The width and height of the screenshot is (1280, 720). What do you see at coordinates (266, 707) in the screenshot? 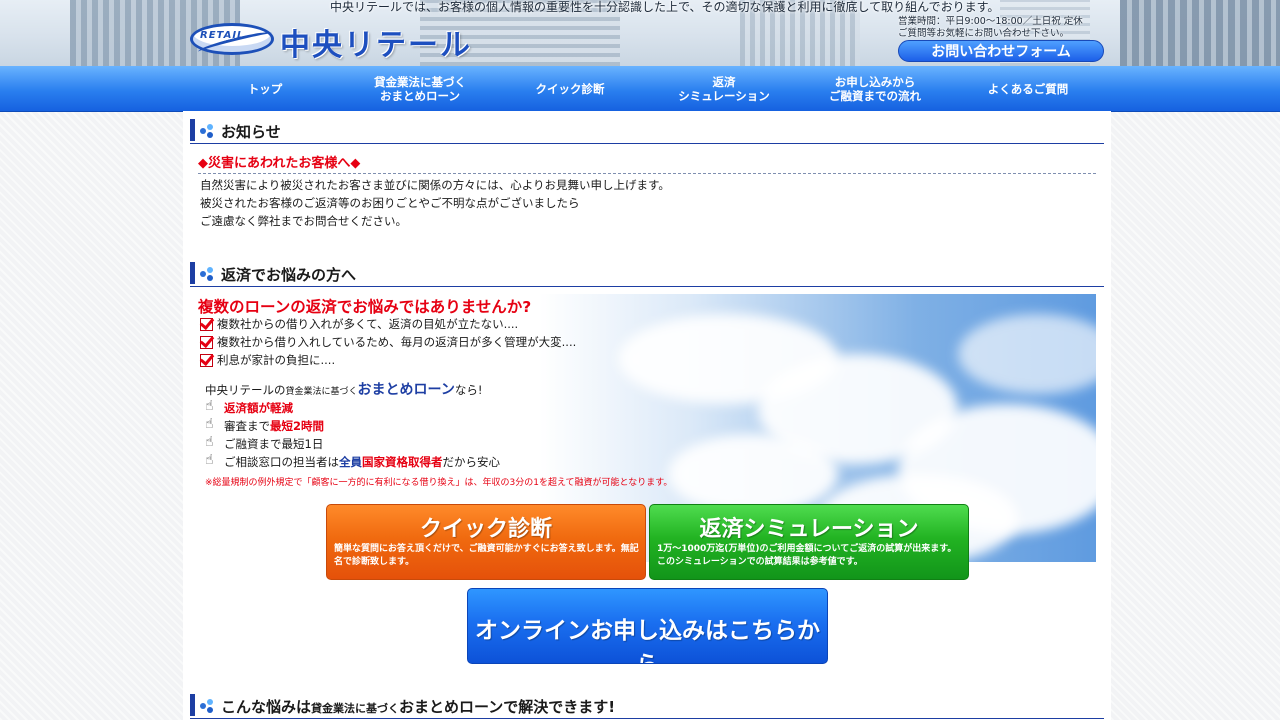
I see `heading-text: こんな悩みは` at bounding box center [266, 707].